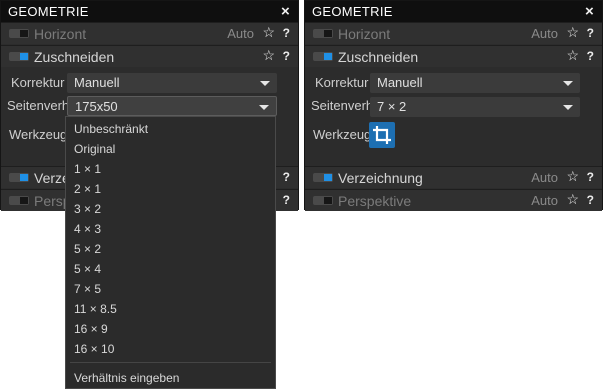 This screenshot has width=603, height=389. Describe the element at coordinates (91, 329) in the screenshot. I see `dropdown-option: 16 × 9` at that location.